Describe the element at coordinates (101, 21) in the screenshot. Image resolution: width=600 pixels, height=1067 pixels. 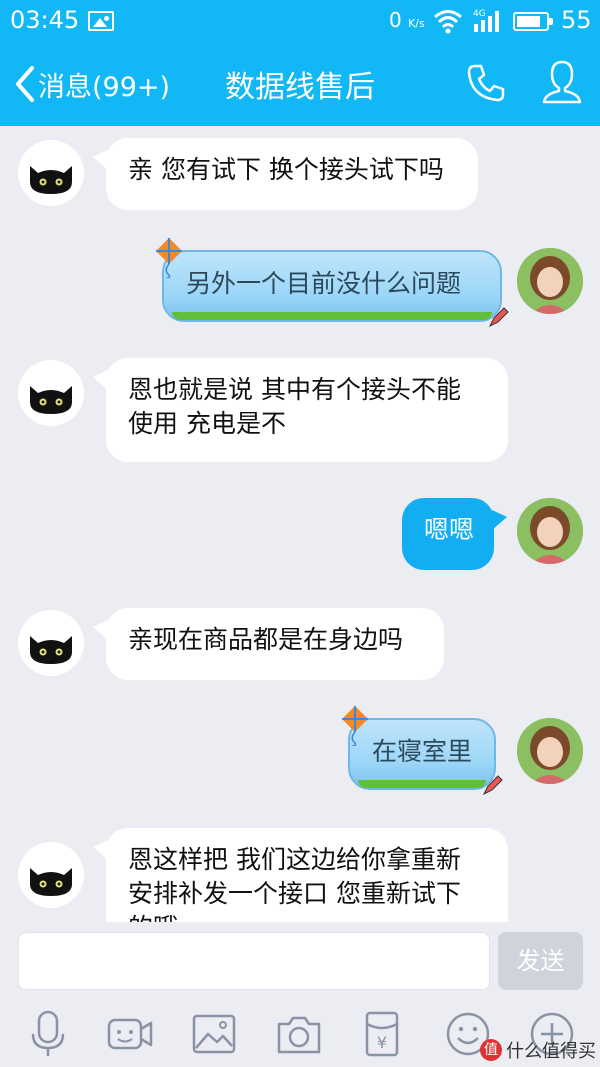
I see `gallery-notification-icon` at that location.